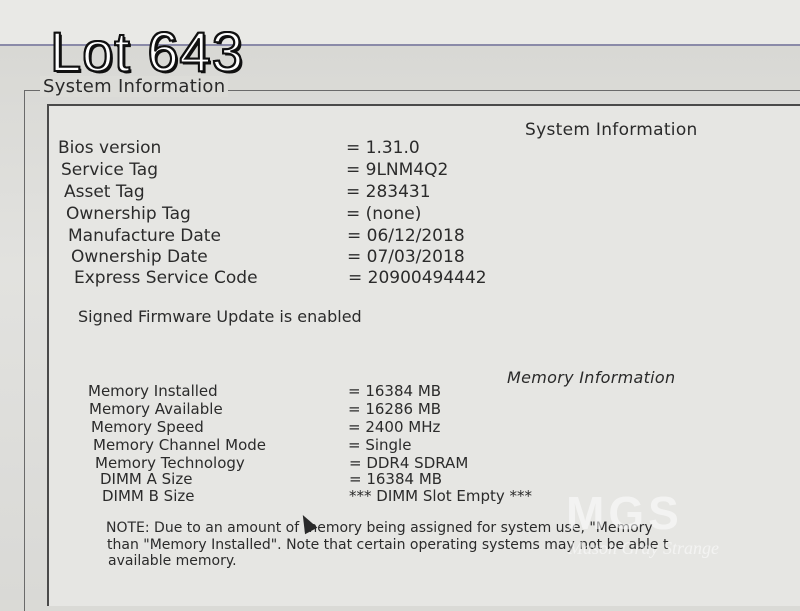  I want to click on info-label: Ownership Date, so click(139, 257).